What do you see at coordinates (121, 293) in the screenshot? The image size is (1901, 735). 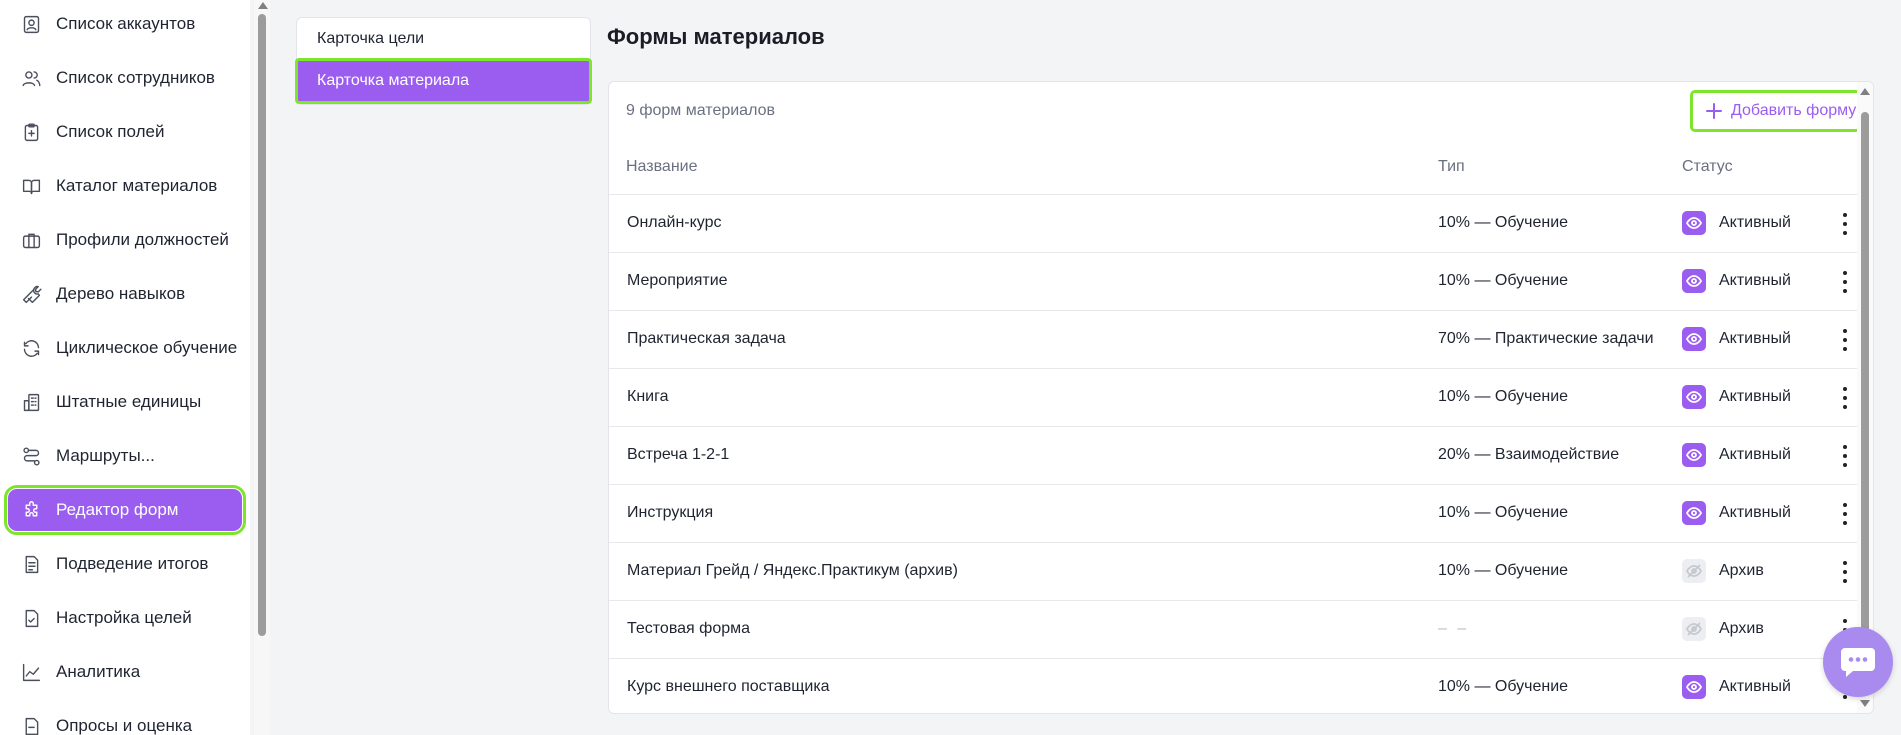 I see `sidebar-item-label: Дерево навыков` at bounding box center [121, 293].